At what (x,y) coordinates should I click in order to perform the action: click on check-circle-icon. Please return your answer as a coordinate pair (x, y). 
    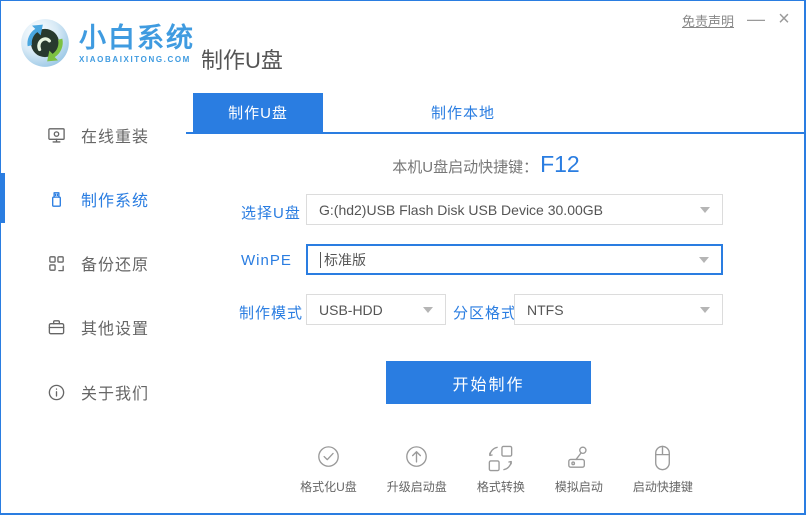
    Looking at the image, I should click on (328, 456).